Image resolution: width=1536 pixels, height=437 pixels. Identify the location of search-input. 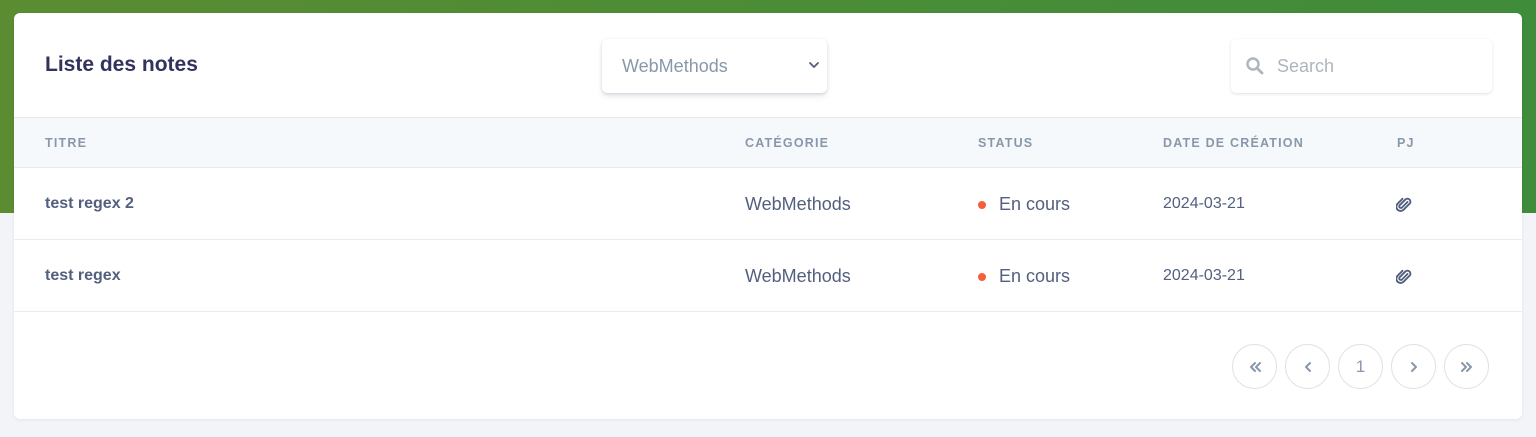
(1379, 66).